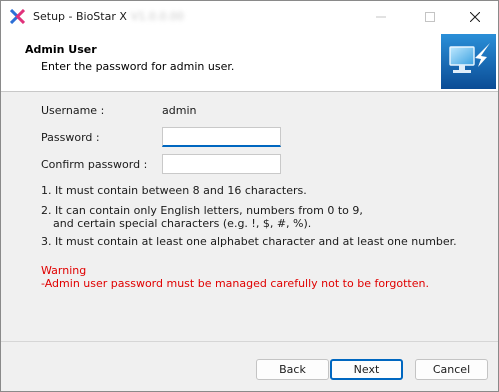 The width and height of the screenshot is (499, 392). I want to click on warning-title: Warning, so click(64, 270).